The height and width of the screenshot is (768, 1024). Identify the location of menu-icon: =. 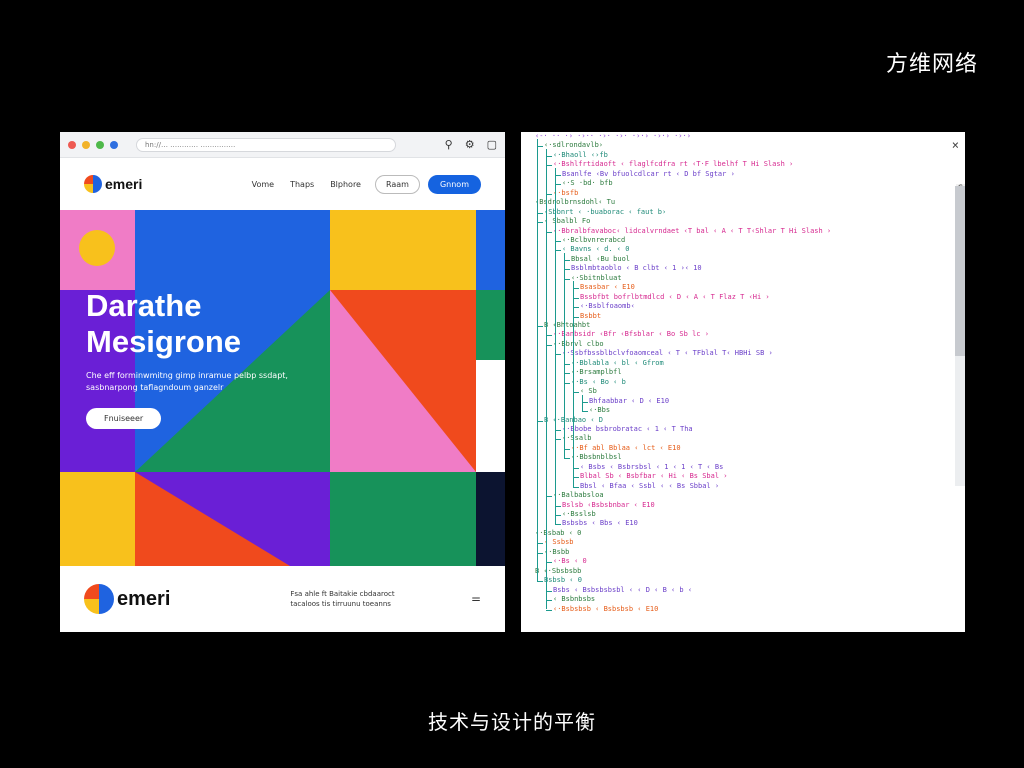
(476, 599).